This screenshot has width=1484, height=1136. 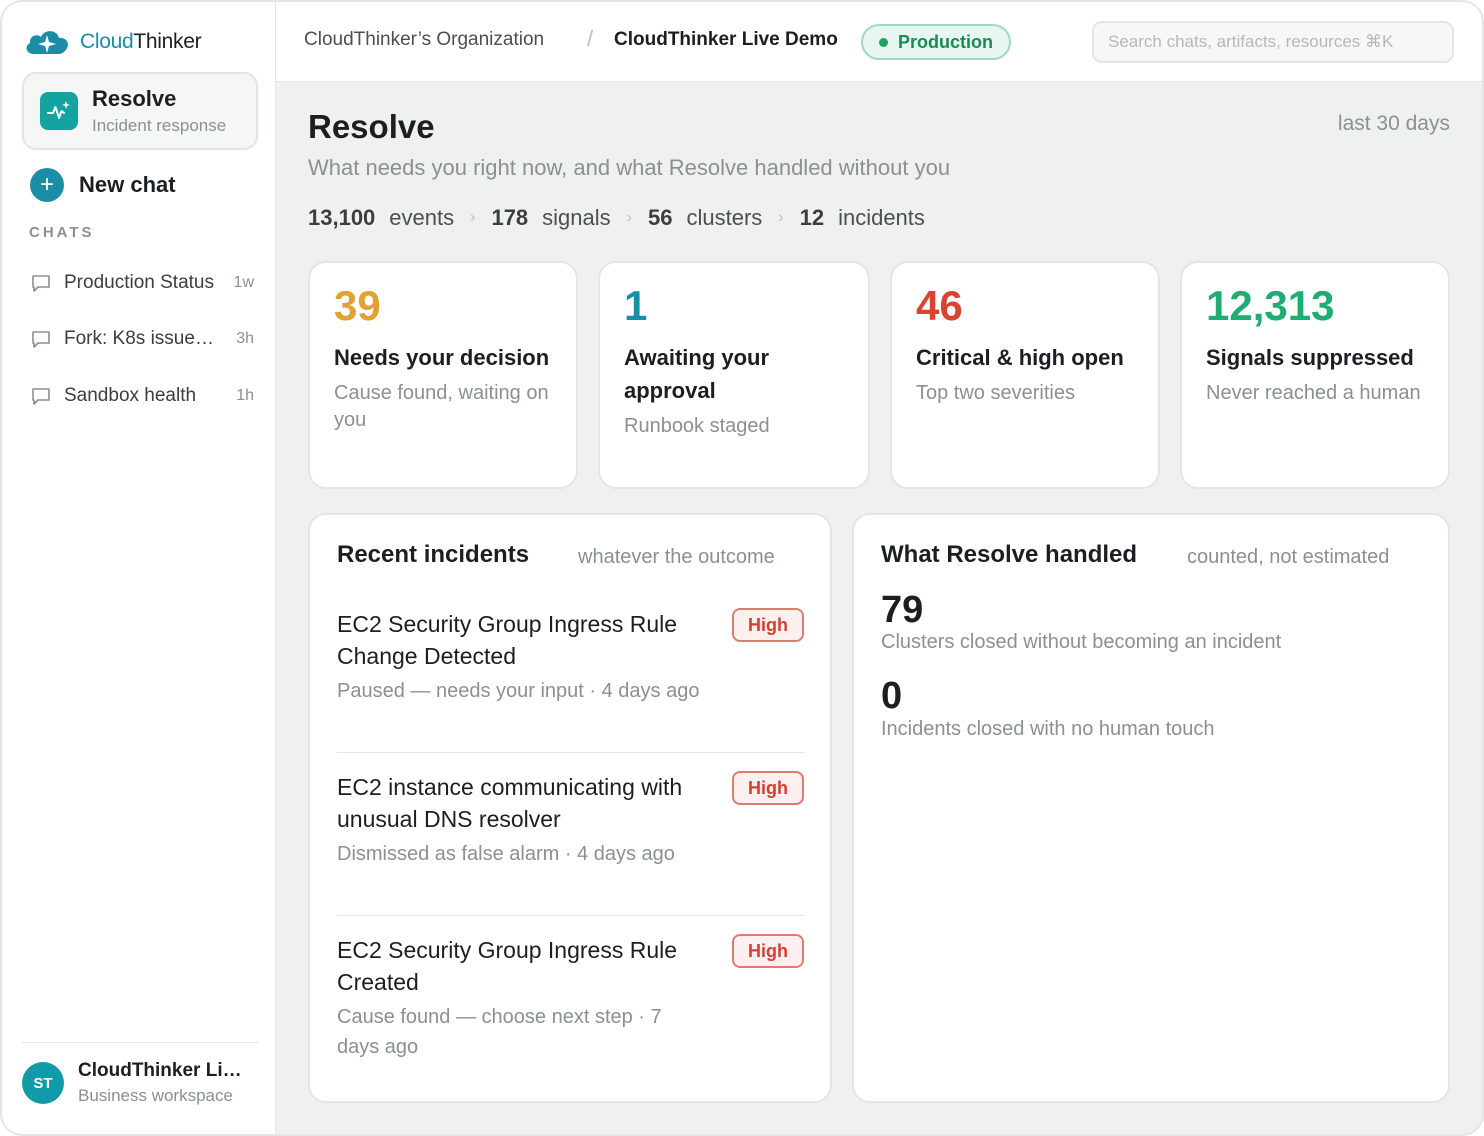 I want to click on agent-subtitle: Incident response, so click(x=159, y=125).